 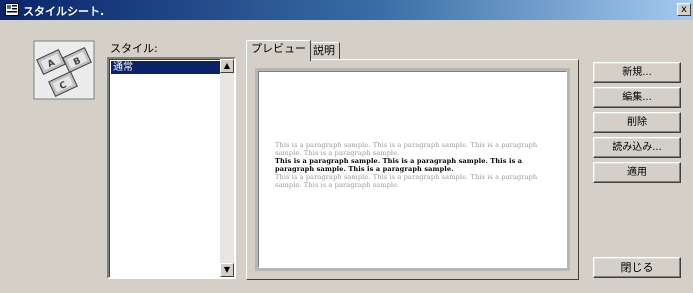 What do you see at coordinates (171, 168) in the screenshot?
I see `style-list: 通常 ▲ ▼` at bounding box center [171, 168].